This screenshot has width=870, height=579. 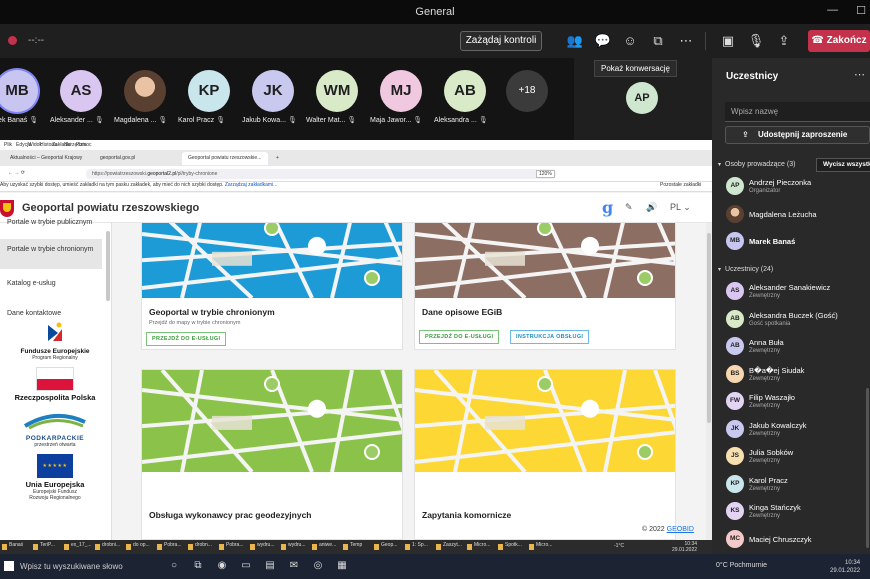 I want to click on participant-avatar, so click(x=145, y=91).